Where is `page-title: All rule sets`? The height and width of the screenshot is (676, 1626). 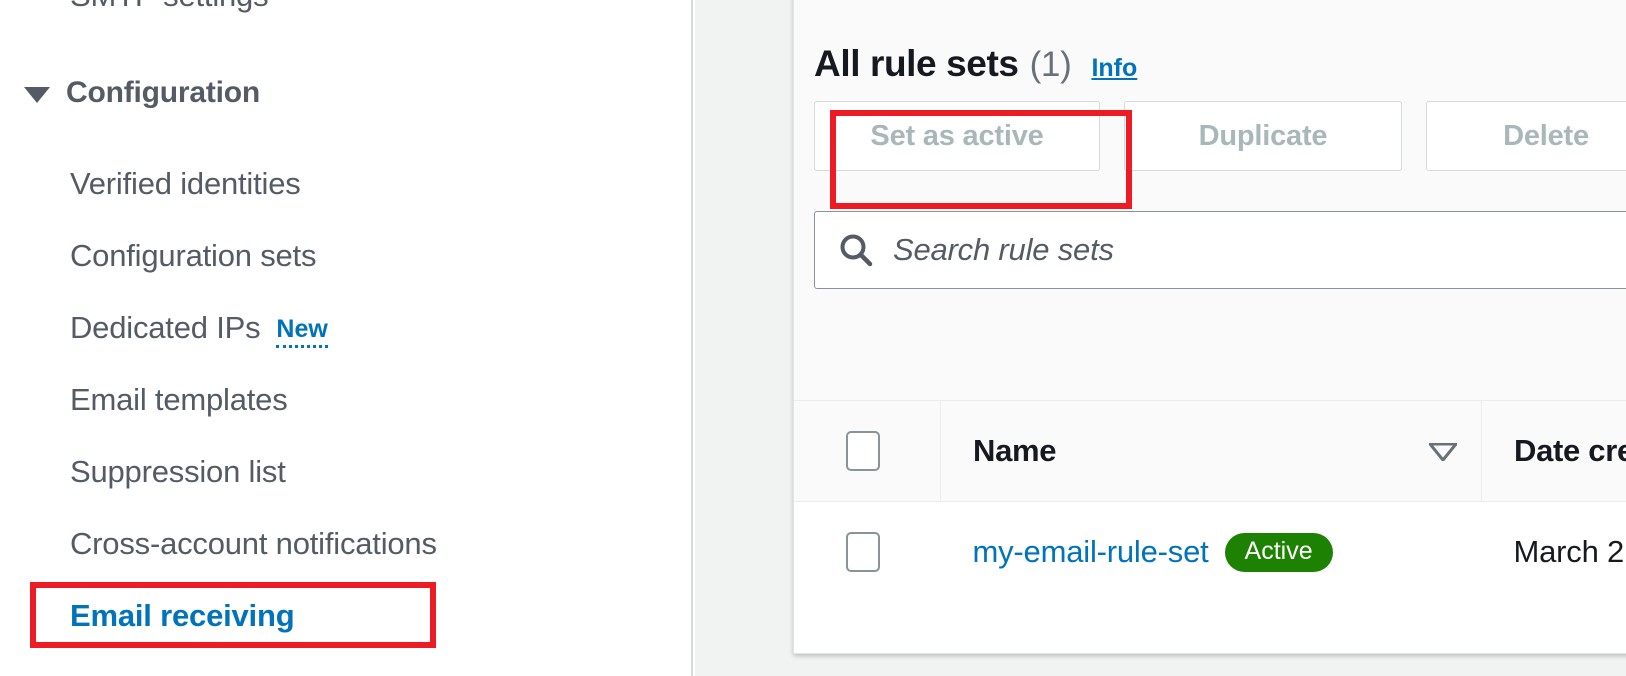 page-title: All rule sets is located at coordinates (916, 63).